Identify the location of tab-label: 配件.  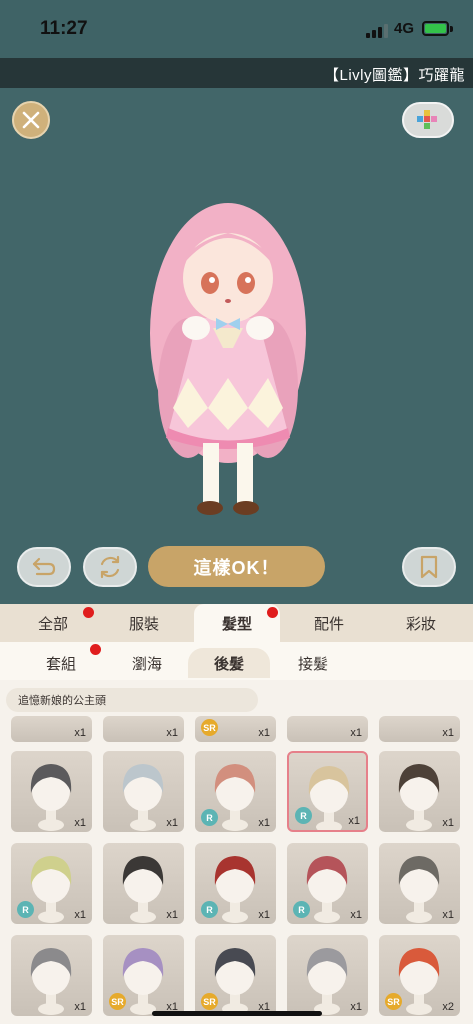
(328, 624).